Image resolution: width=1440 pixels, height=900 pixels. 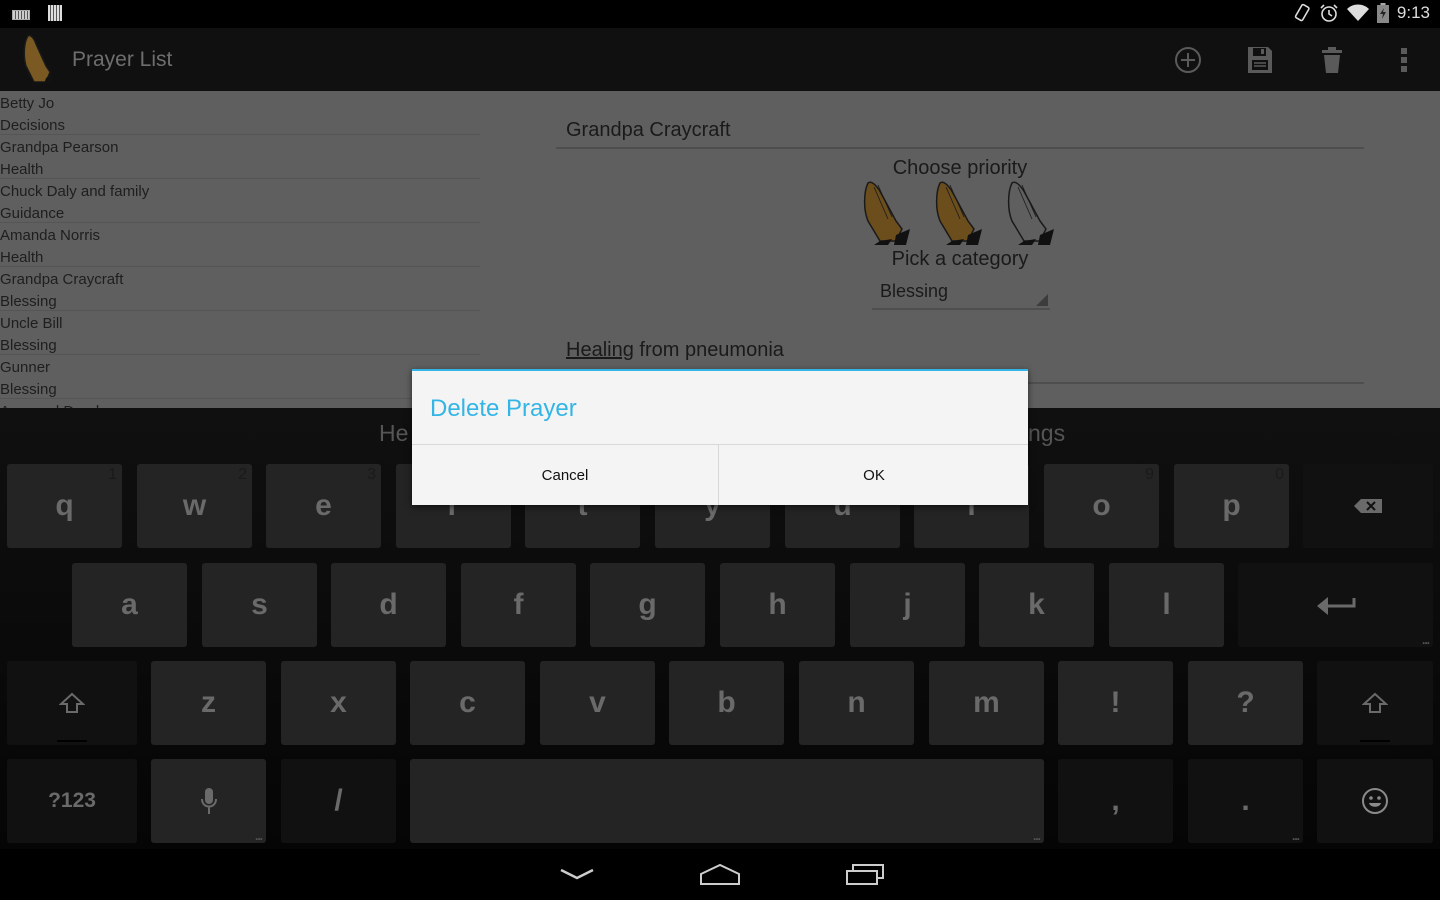 What do you see at coordinates (27, 103) in the screenshot?
I see `prayer-name: Betty Jo` at bounding box center [27, 103].